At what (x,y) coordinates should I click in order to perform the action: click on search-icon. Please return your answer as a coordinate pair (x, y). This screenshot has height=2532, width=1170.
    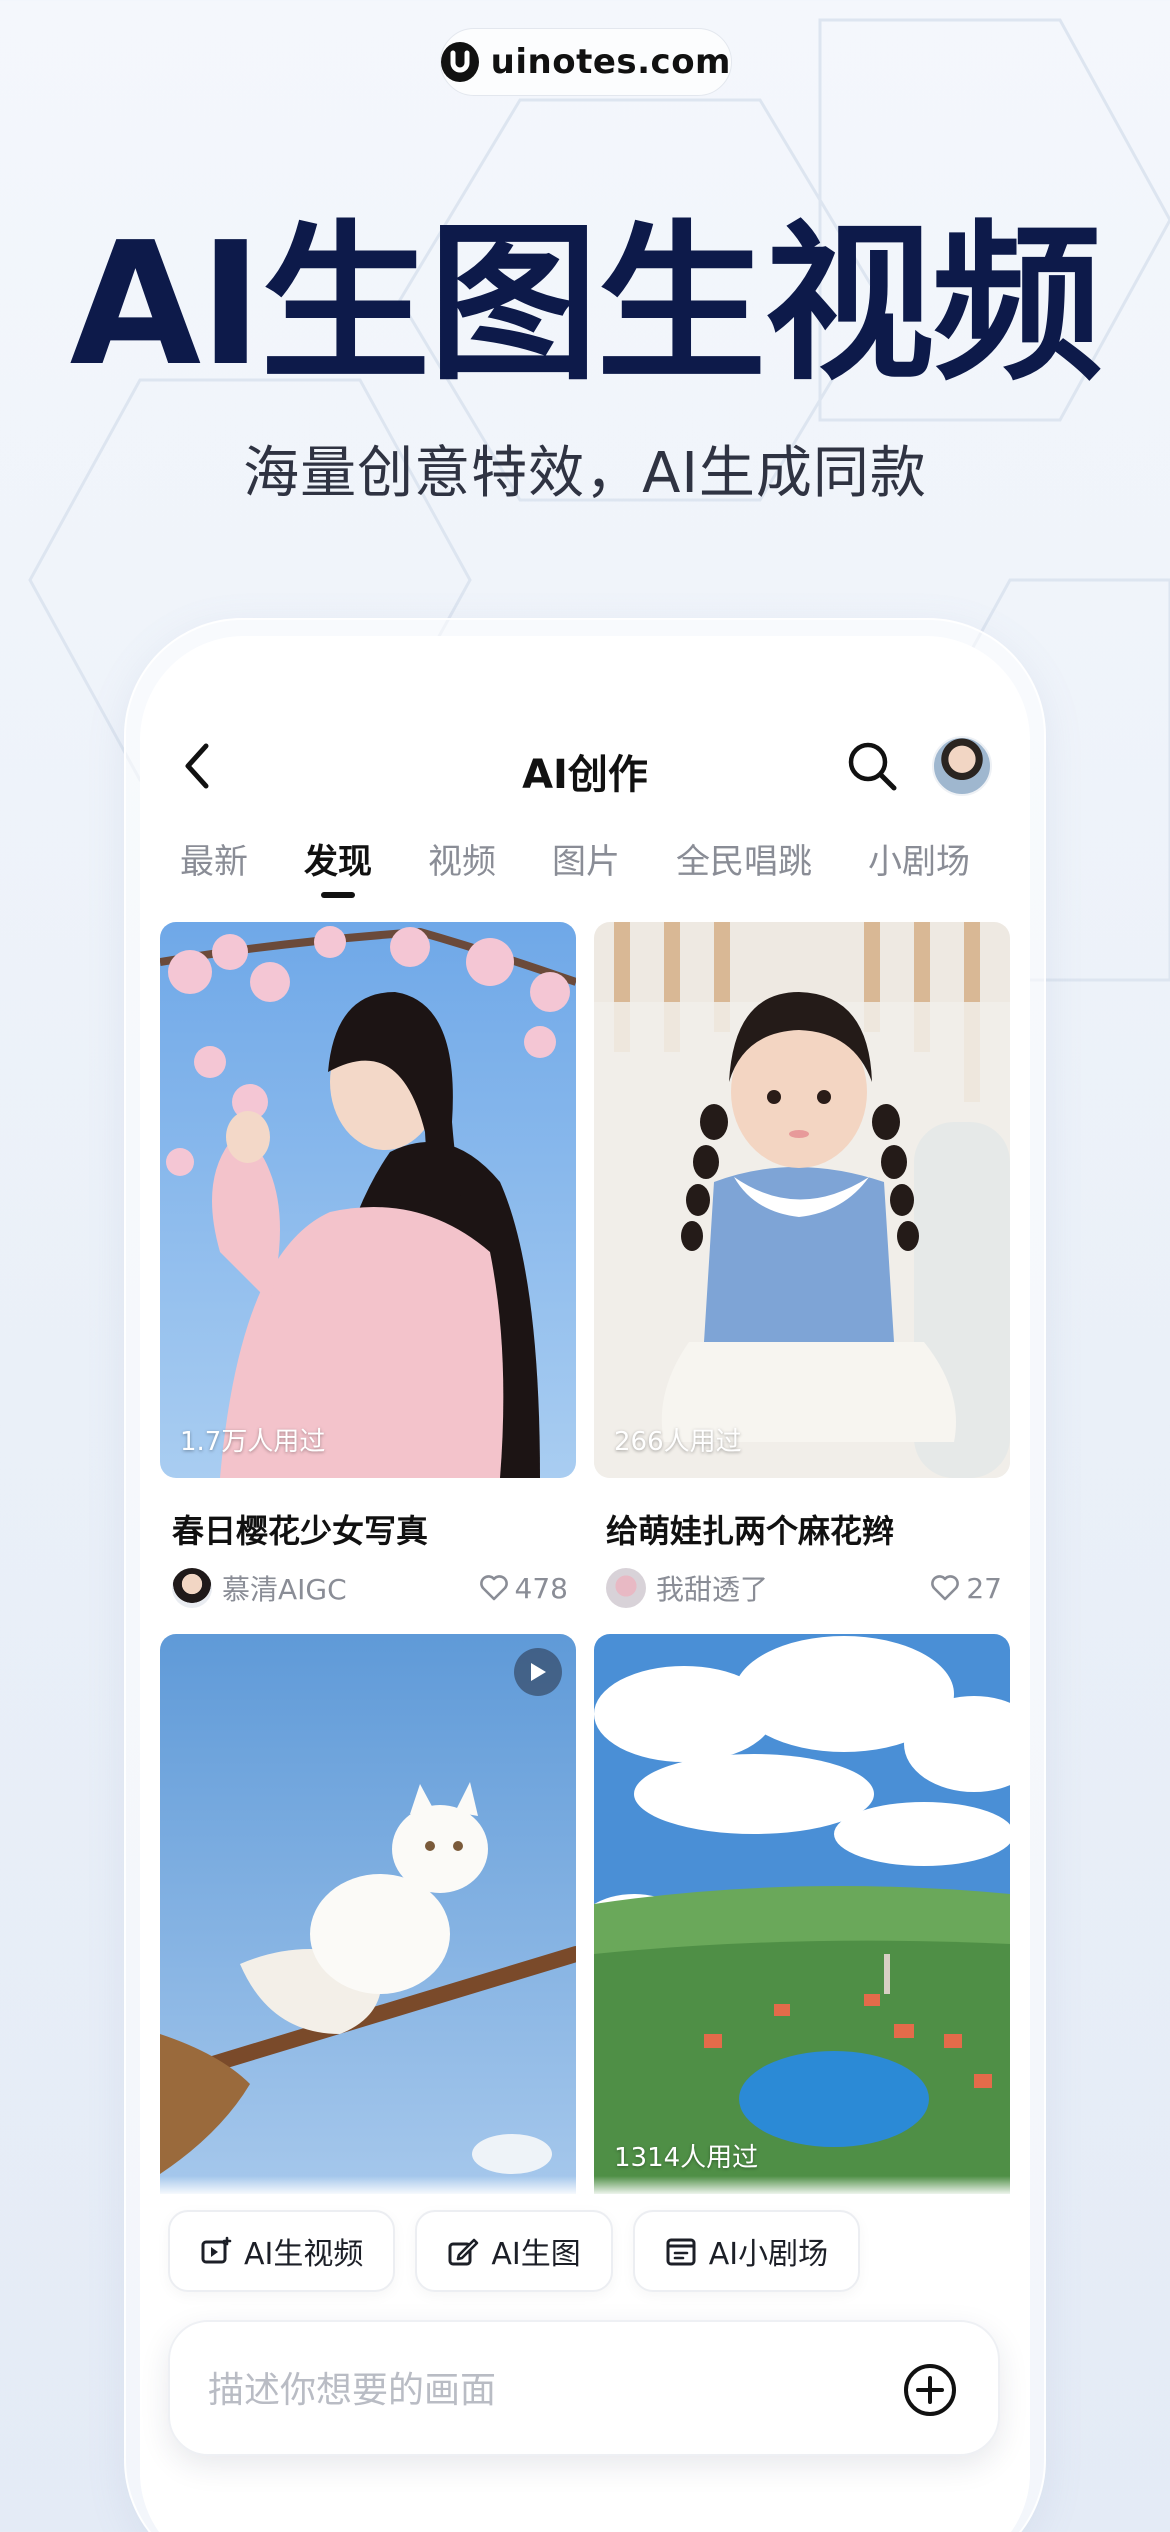
    Looking at the image, I should click on (872, 766).